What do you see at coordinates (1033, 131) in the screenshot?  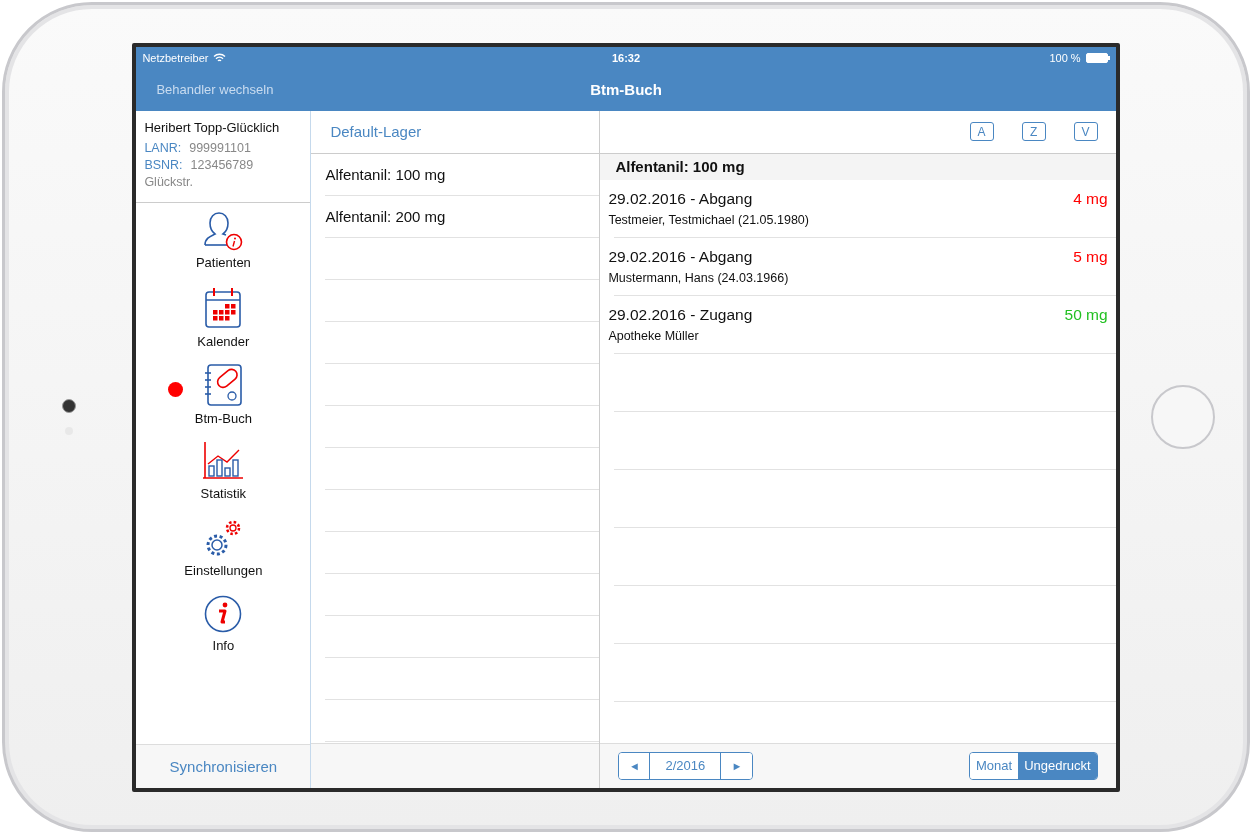 I see `filter-button: Z` at bounding box center [1033, 131].